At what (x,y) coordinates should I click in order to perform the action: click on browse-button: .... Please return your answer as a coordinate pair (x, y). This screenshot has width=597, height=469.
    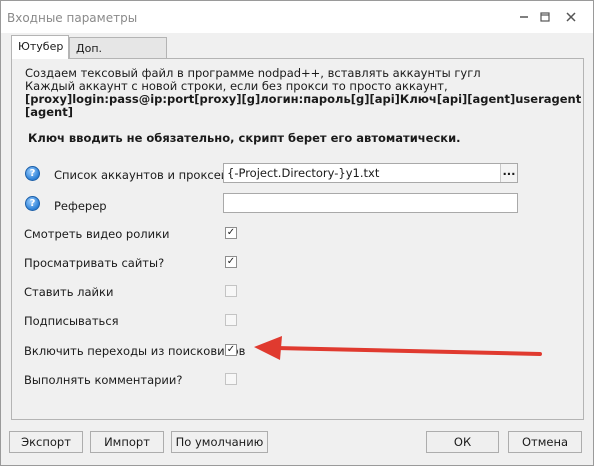
    Looking at the image, I should click on (508, 173).